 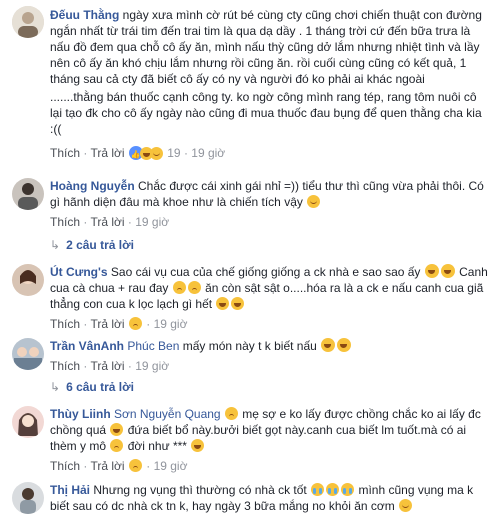 I want to click on comment-author: Hoàng Nguyễn, so click(x=92, y=186).